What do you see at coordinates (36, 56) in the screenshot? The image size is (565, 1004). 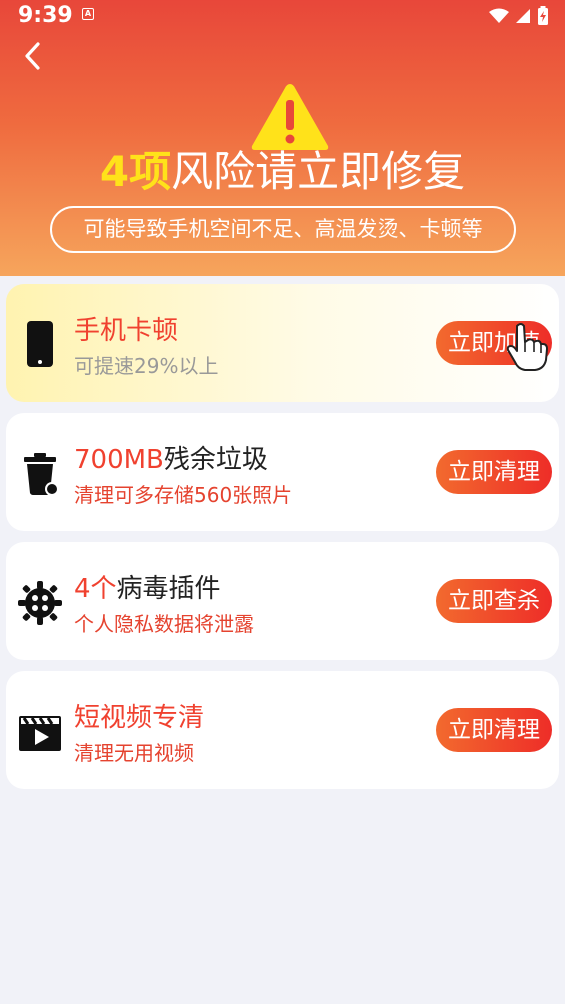 I see `back-arrow-icon` at bounding box center [36, 56].